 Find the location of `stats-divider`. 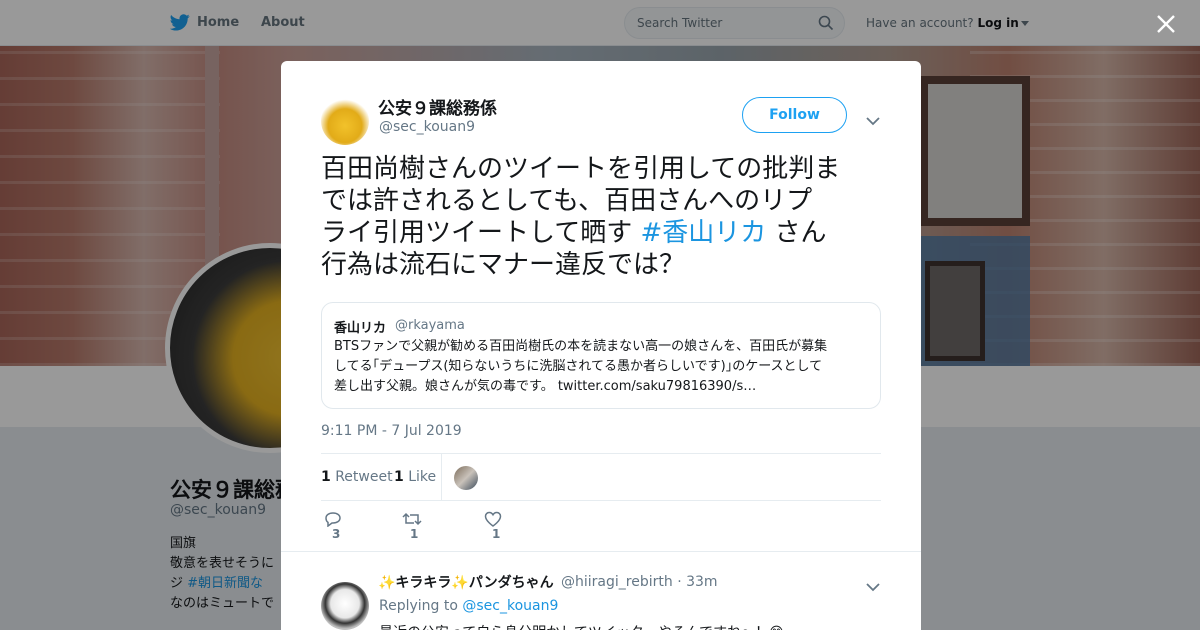

stats-divider is located at coordinates (441, 477).